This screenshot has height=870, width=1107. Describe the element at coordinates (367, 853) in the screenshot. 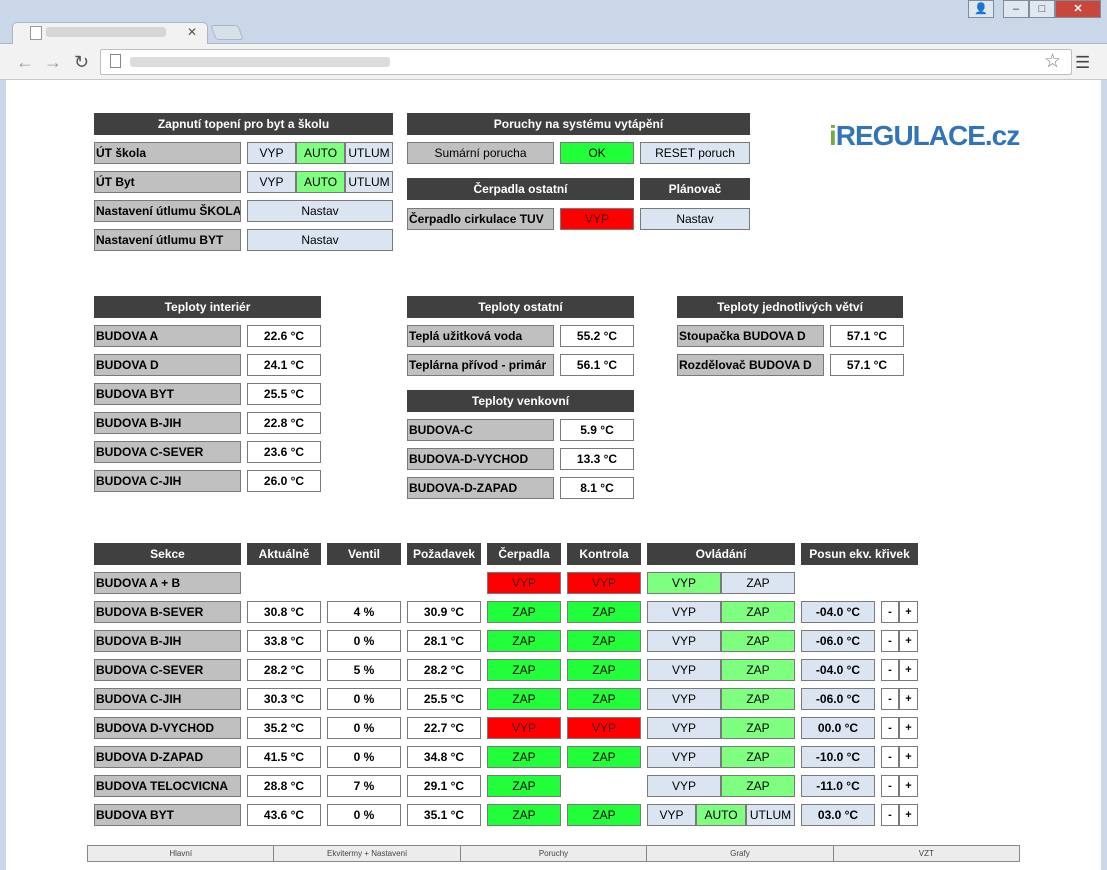

I see `footer-link-ekvitermy: Ekvitermy + Nastavení` at that location.